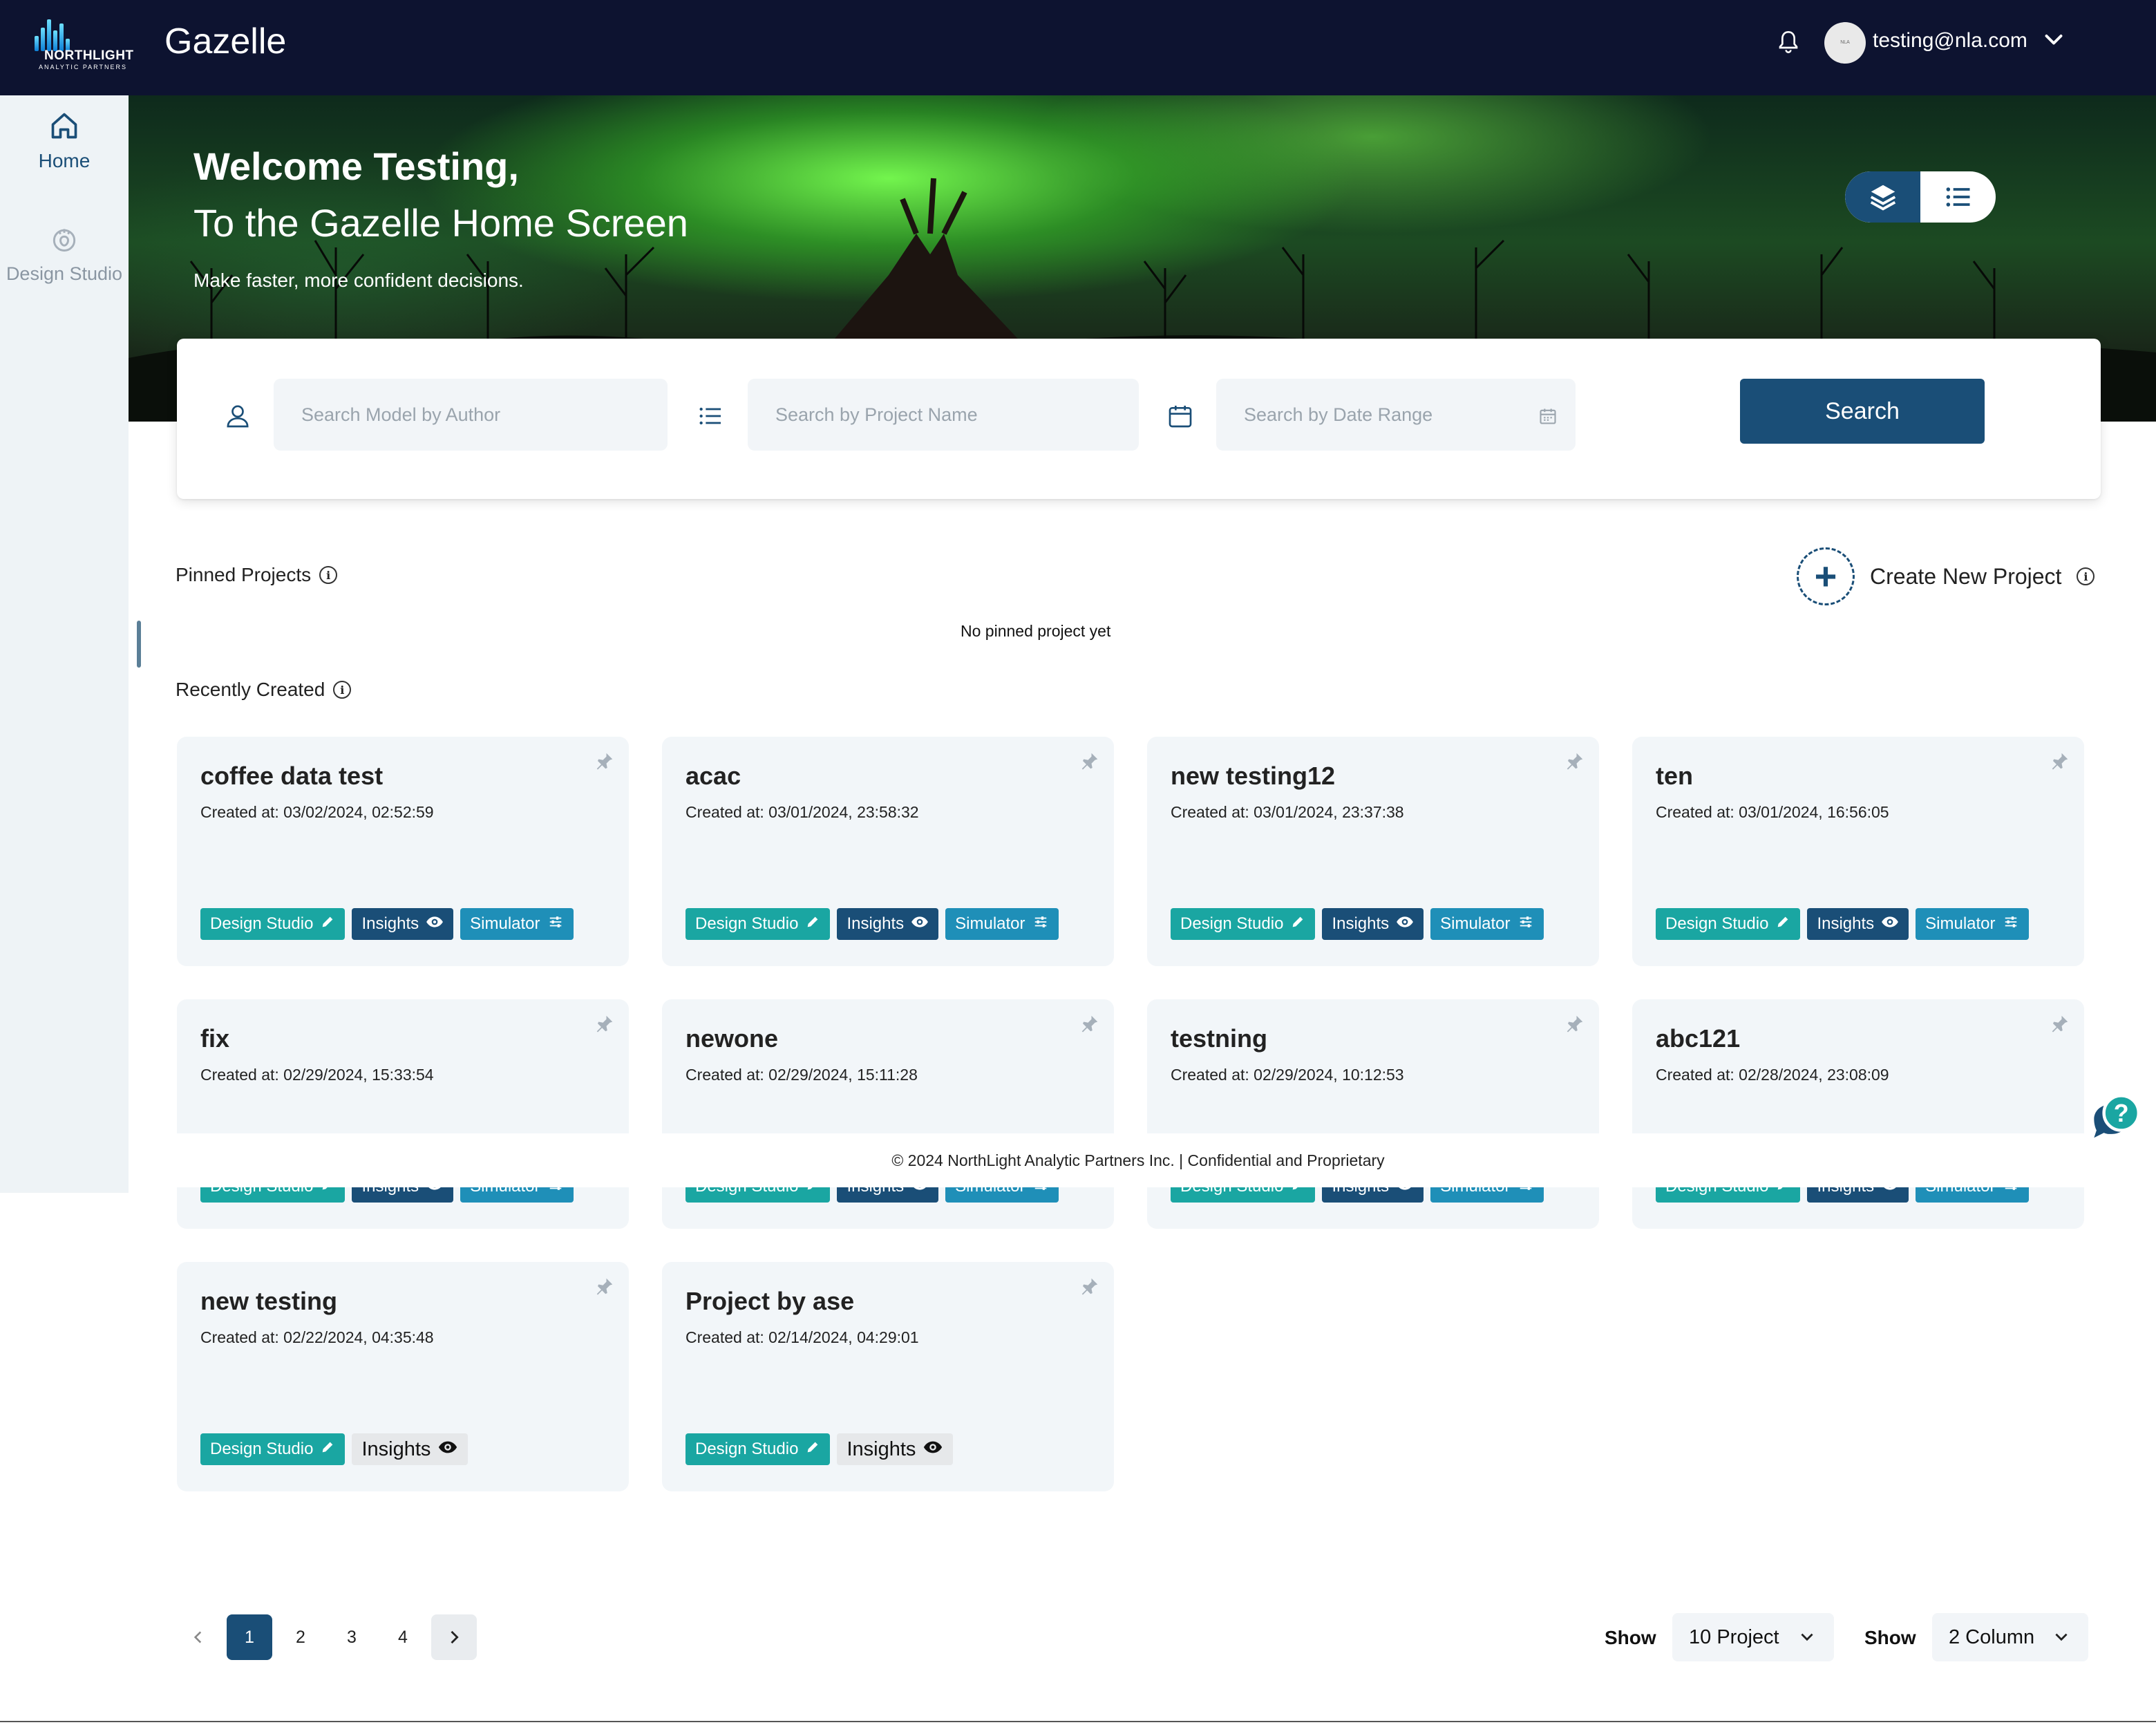  What do you see at coordinates (198, 1637) in the screenshot?
I see `prev-page-button` at bounding box center [198, 1637].